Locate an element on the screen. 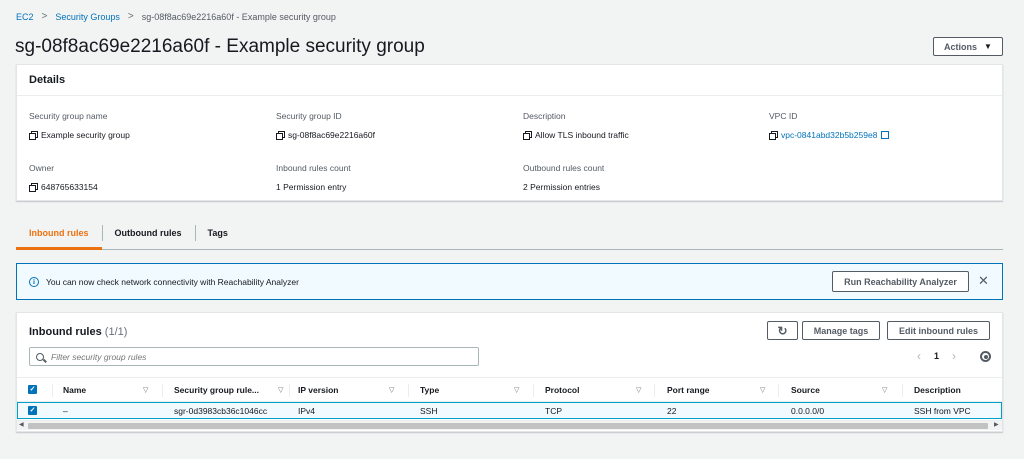 The height and width of the screenshot is (459, 1024). select-all-checkbox: ✓ is located at coordinates (32, 389).